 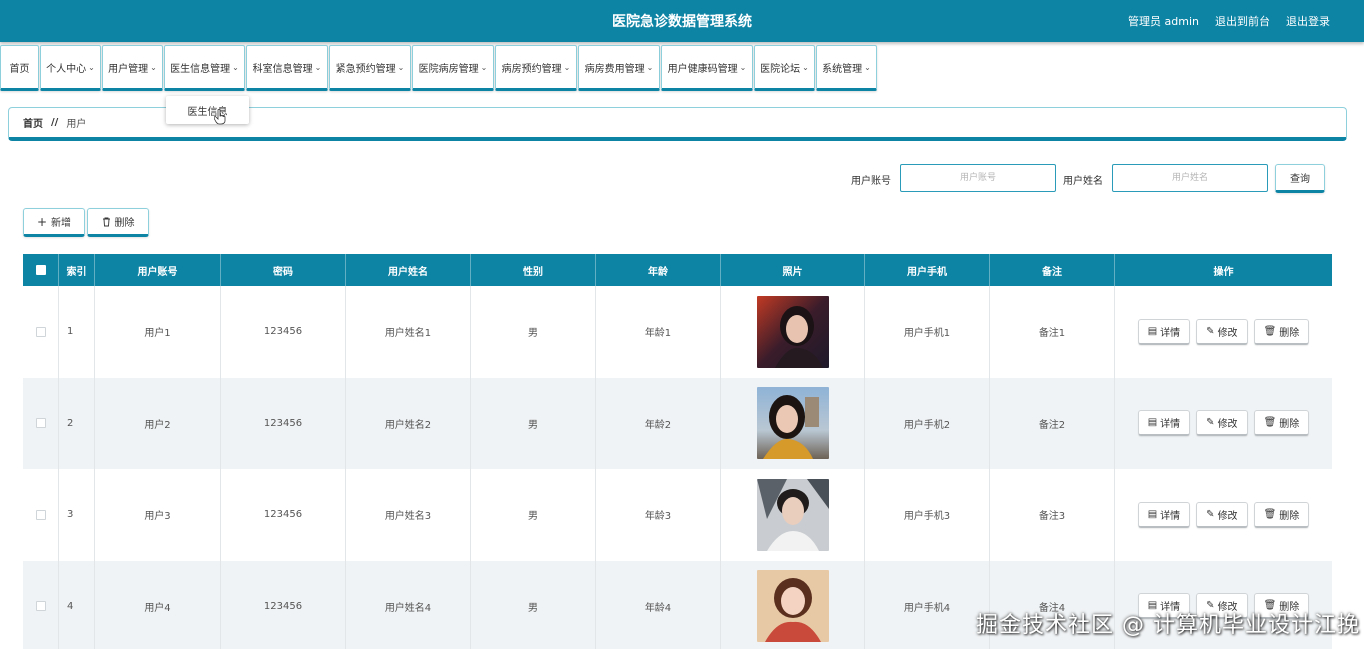 I want to click on nav-item-ward-appointment: 病房预约管理 ⌄, so click(x=536, y=68).